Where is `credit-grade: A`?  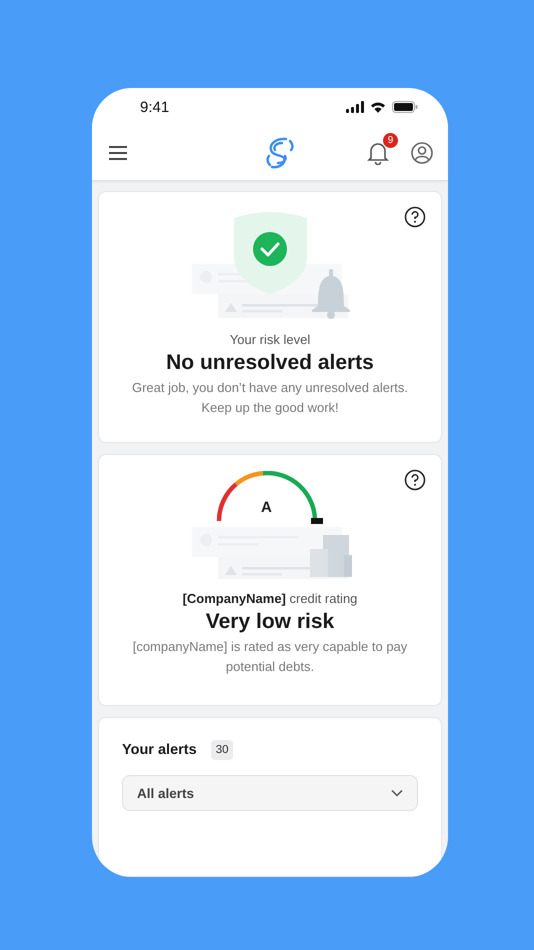
credit-grade: A is located at coordinates (266, 507).